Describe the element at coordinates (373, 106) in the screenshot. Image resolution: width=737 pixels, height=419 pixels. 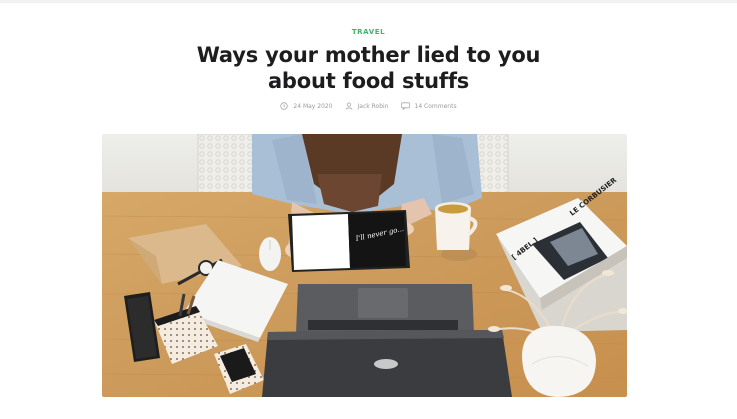
I see `post-author-name: Jack Robin` at that location.